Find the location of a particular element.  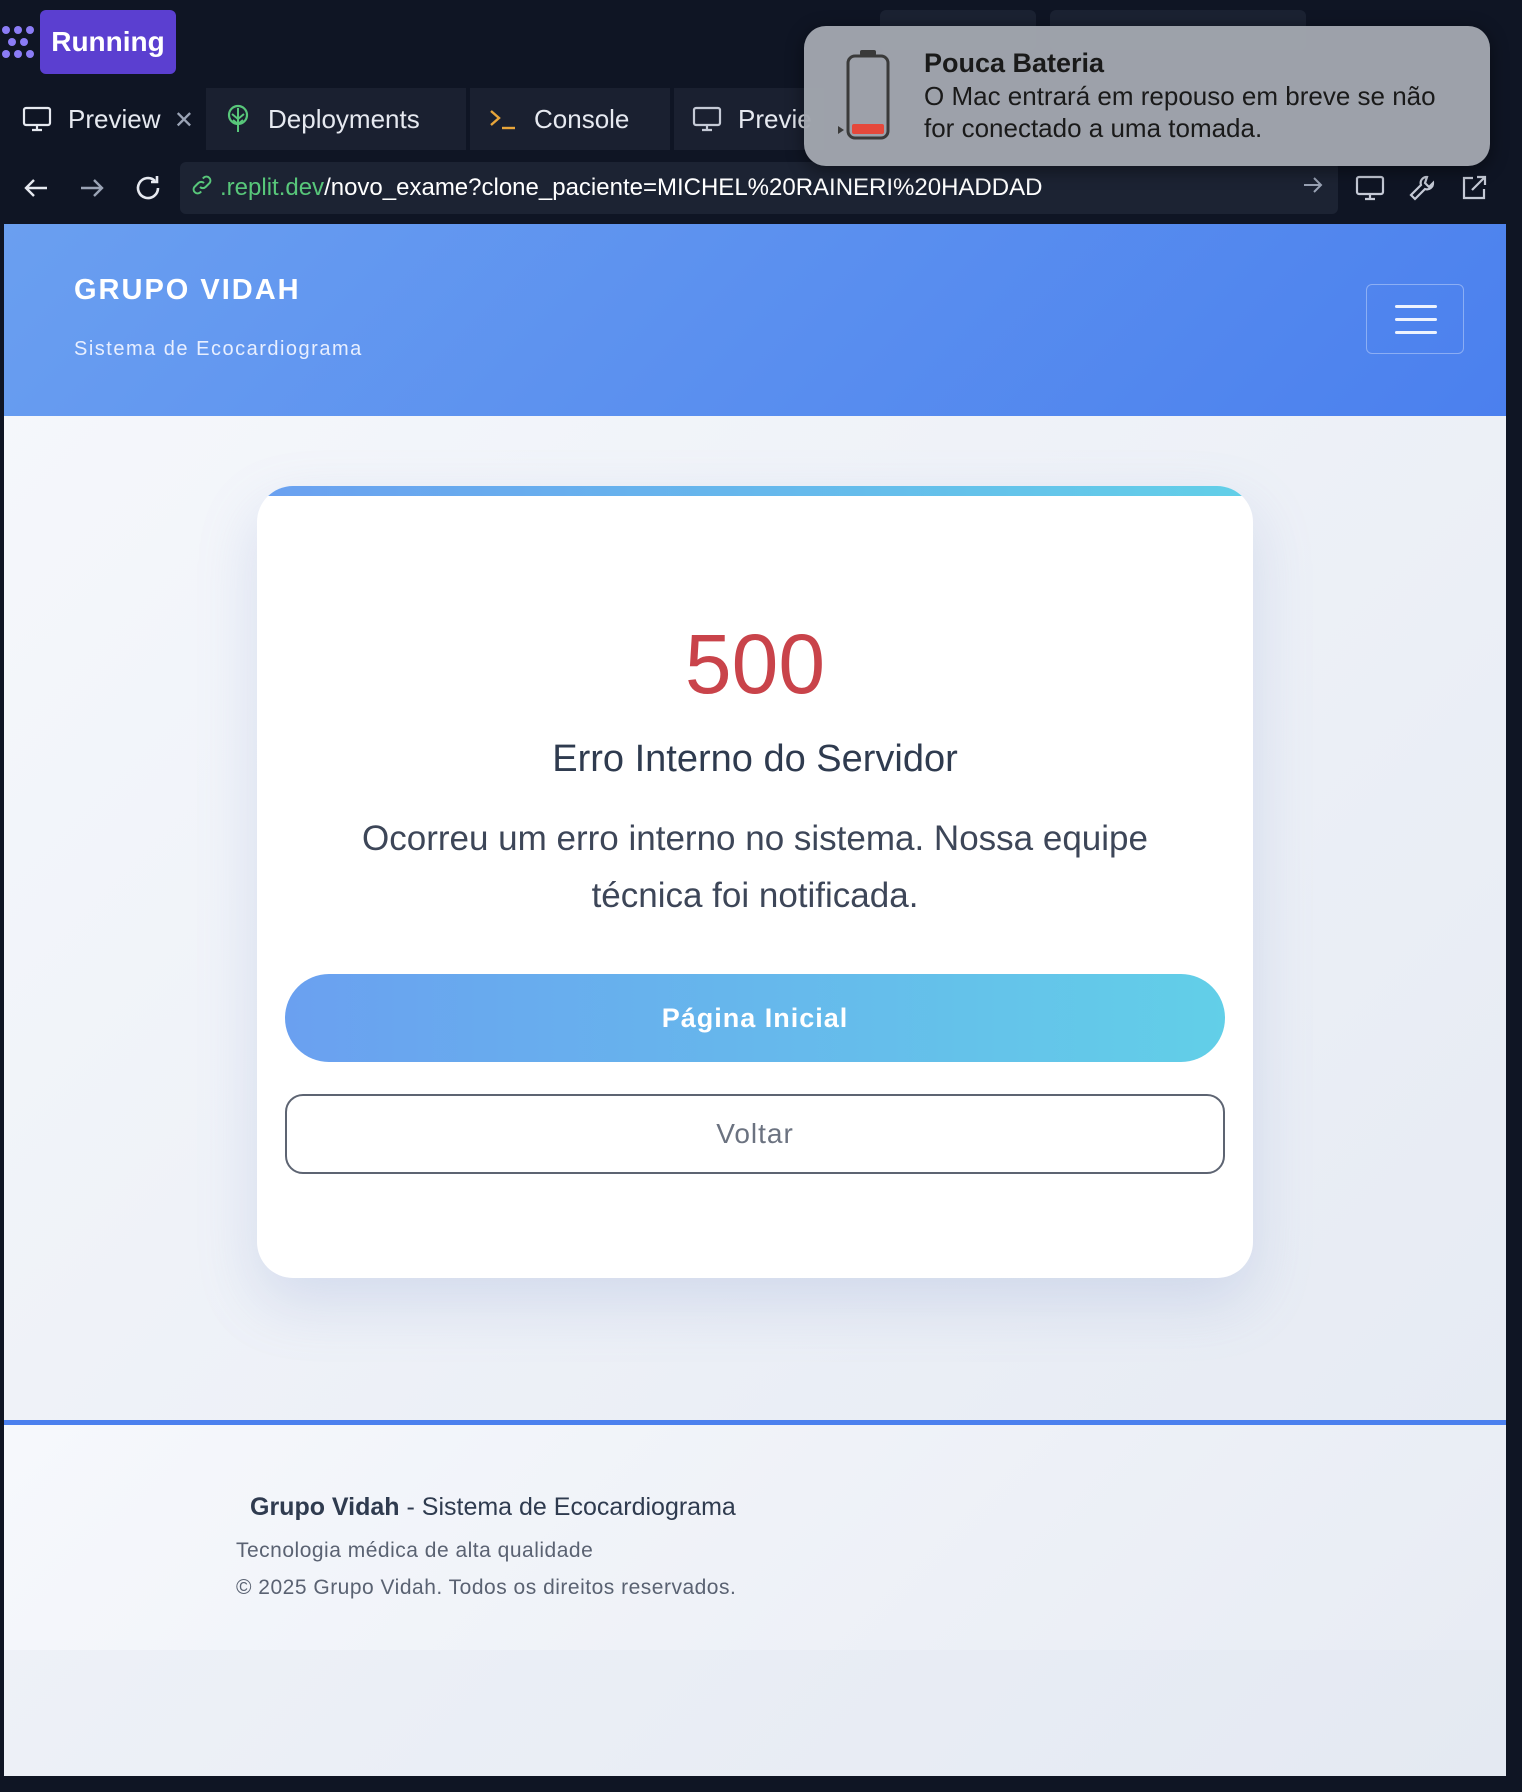

footer-description: Tecnologia médica de alta qualidade is located at coordinates (415, 1550).